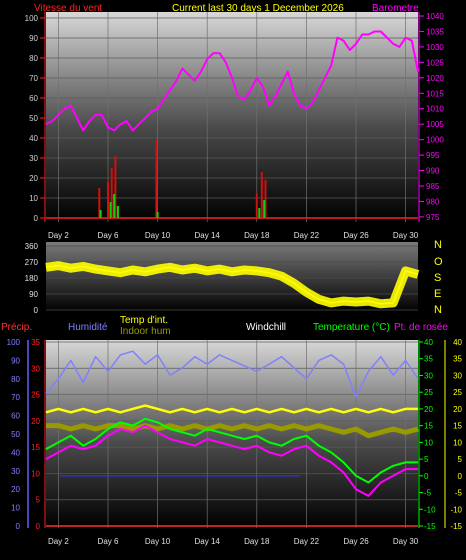 Image resolution: width=466 pixels, height=560 pixels. I want to click on top-x-tick-label: Day 10, so click(158, 235).